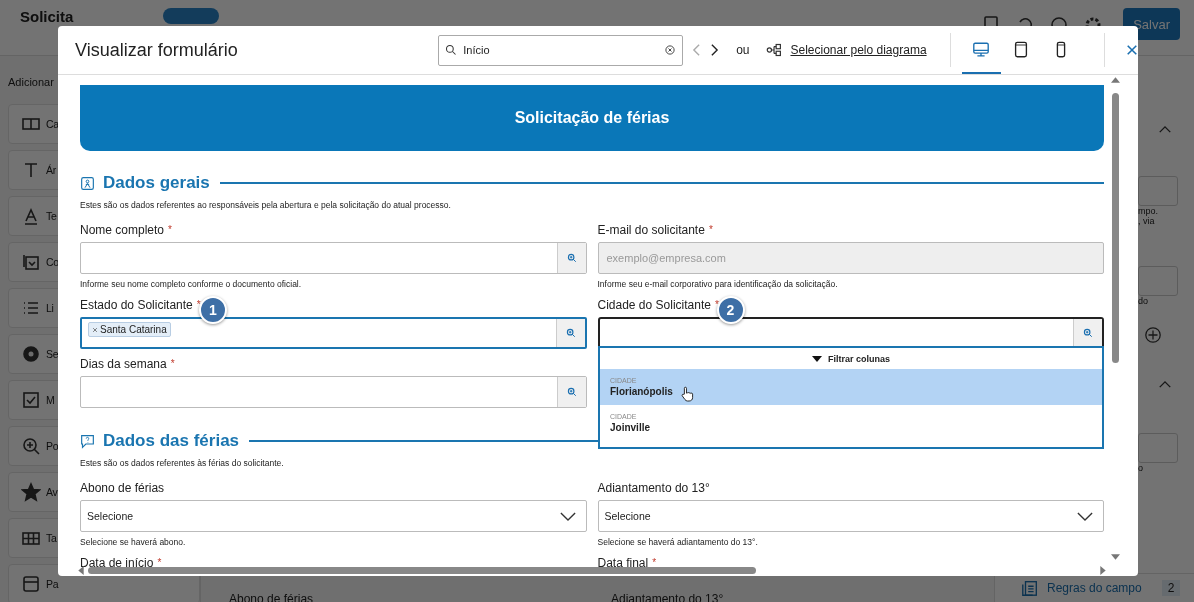  What do you see at coordinates (1030, 588) in the screenshot?
I see `list-icon` at bounding box center [1030, 588].